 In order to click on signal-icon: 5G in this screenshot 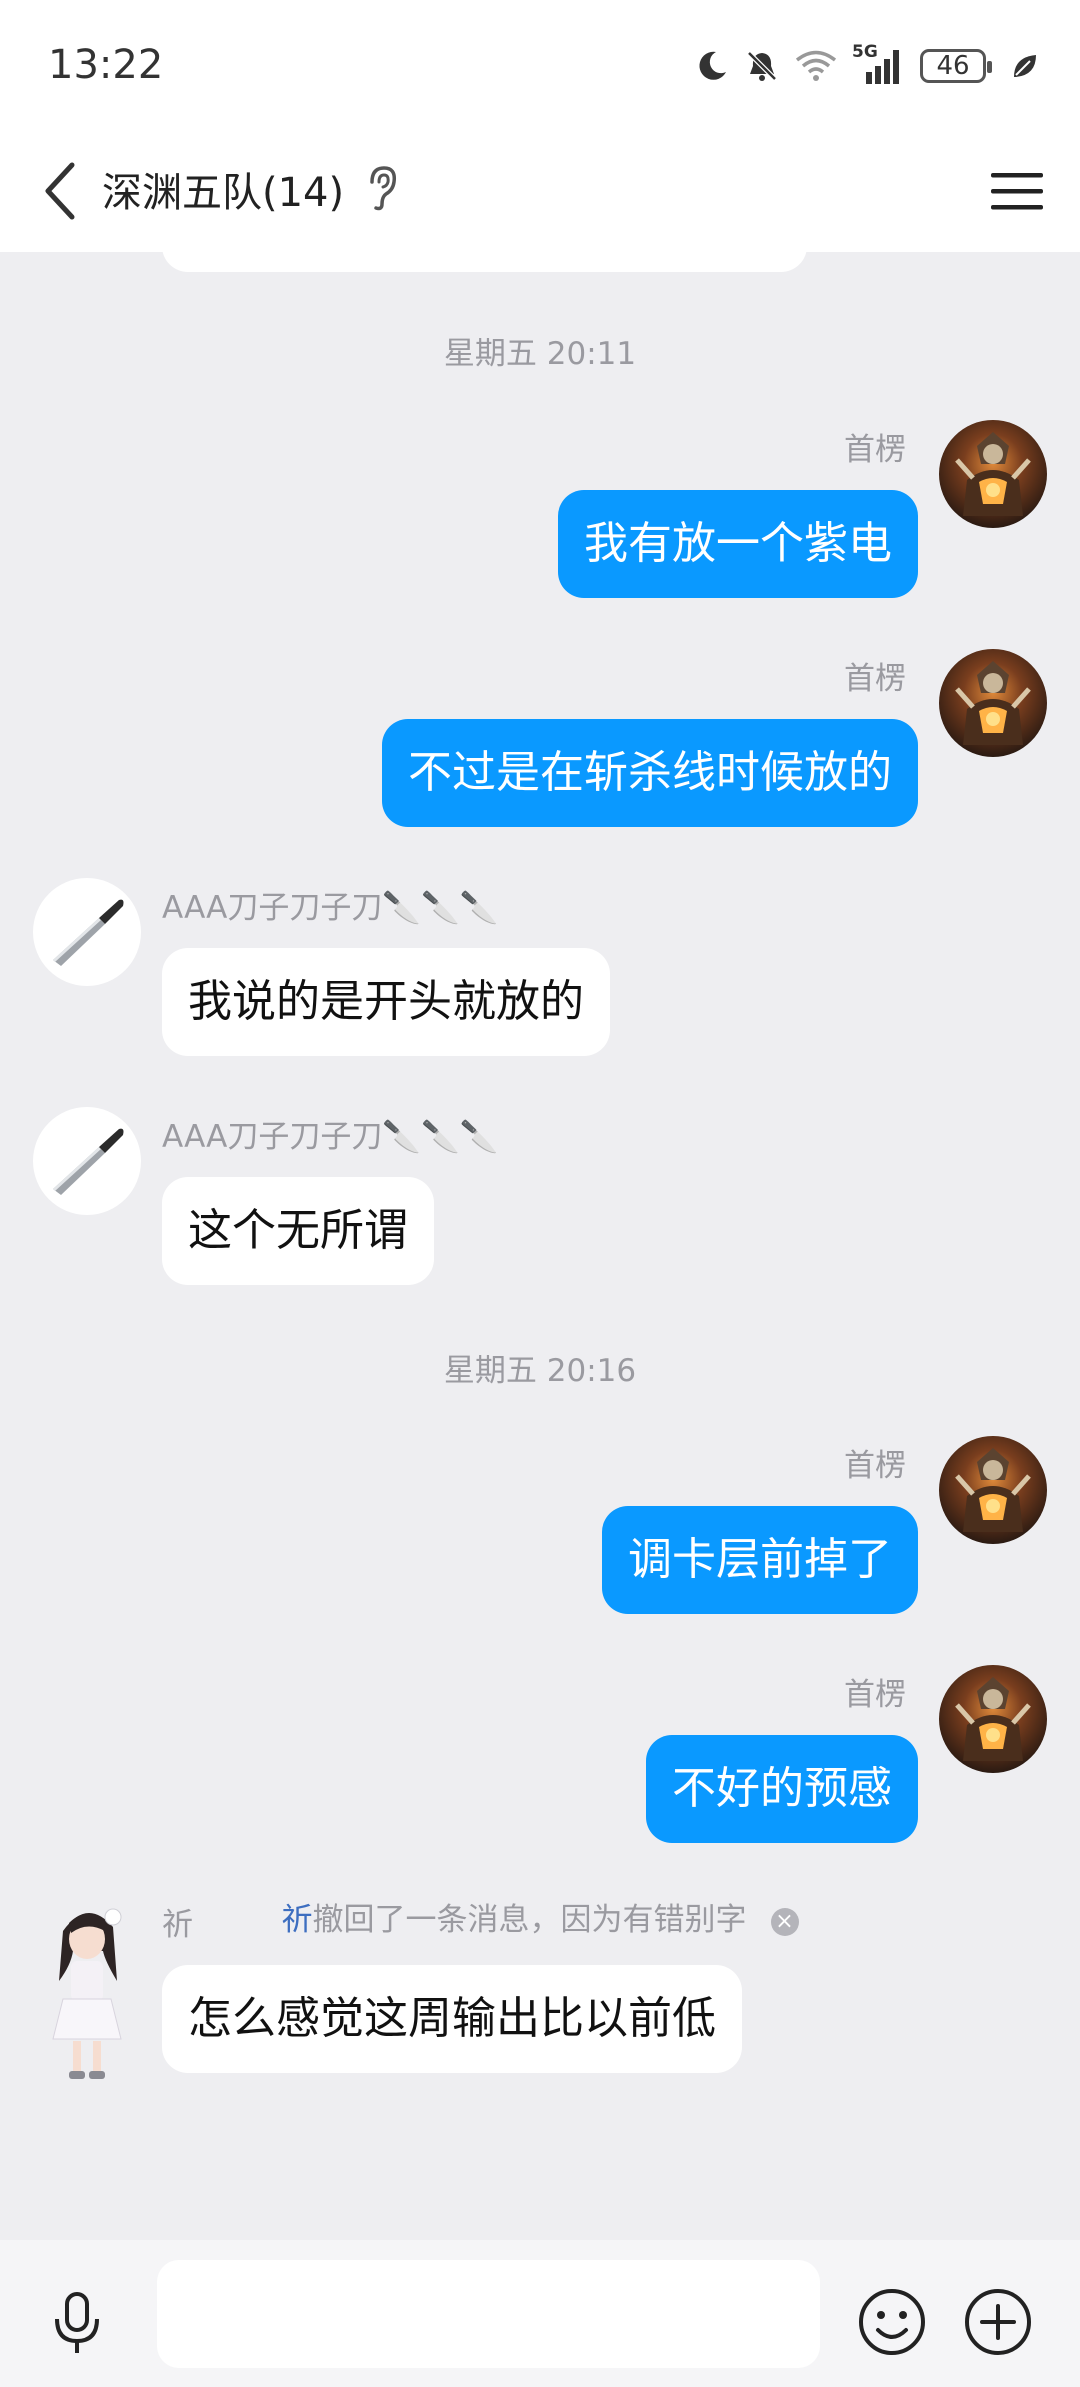, I will do `click(879, 64)`.